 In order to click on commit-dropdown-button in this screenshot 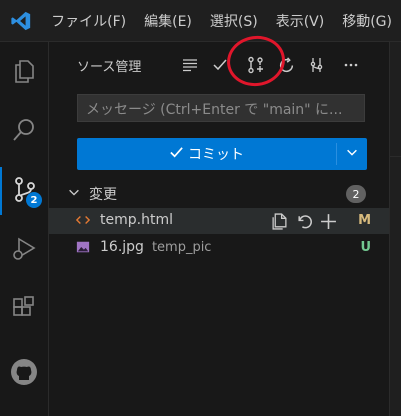, I will do `click(352, 154)`.